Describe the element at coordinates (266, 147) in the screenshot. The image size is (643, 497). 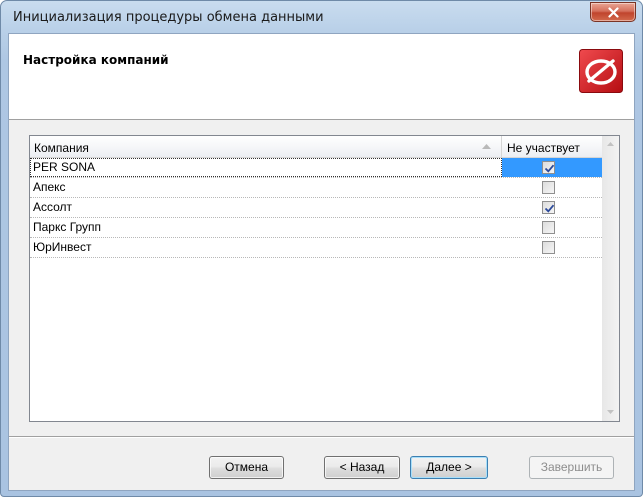
I see `column-header-company: Компания` at that location.